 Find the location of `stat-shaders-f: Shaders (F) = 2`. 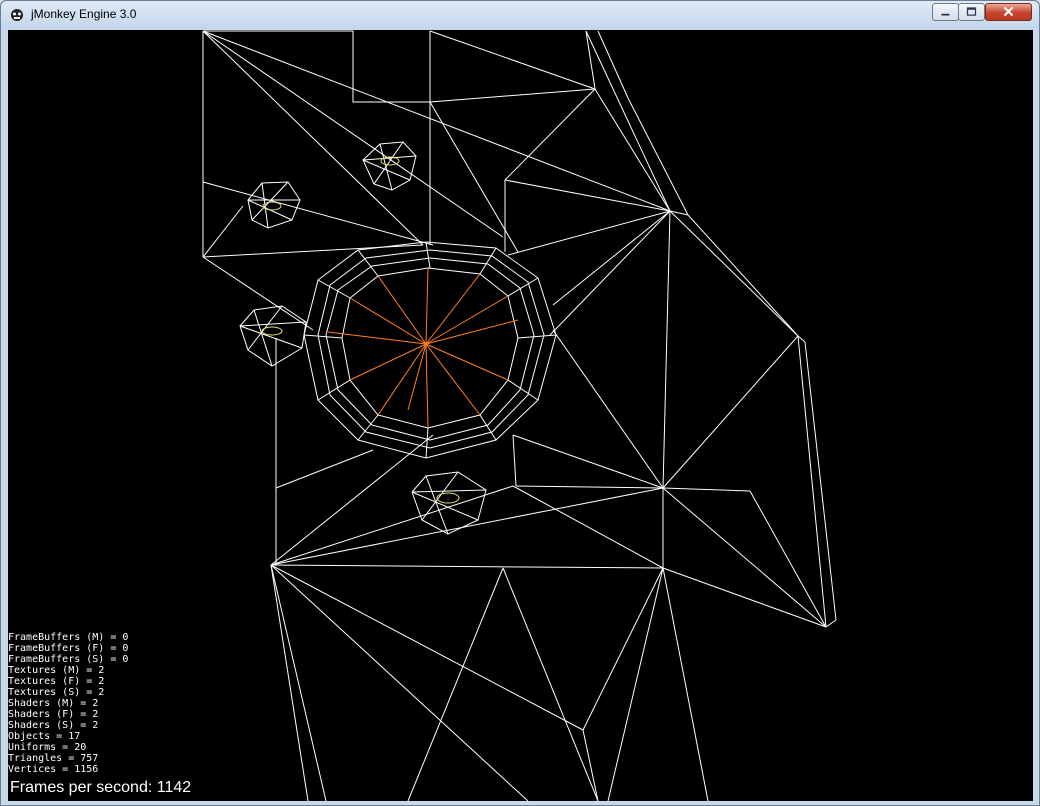

stat-shaders-f: Shaders (F) = 2 is located at coordinates (53, 714).